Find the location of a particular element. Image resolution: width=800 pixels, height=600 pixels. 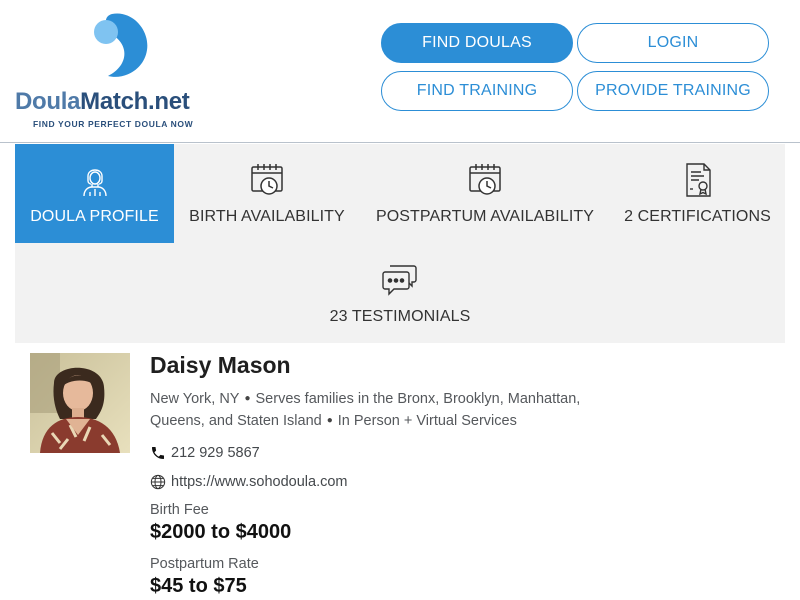

phone-row: 212 929 5867 is located at coordinates (205, 453).